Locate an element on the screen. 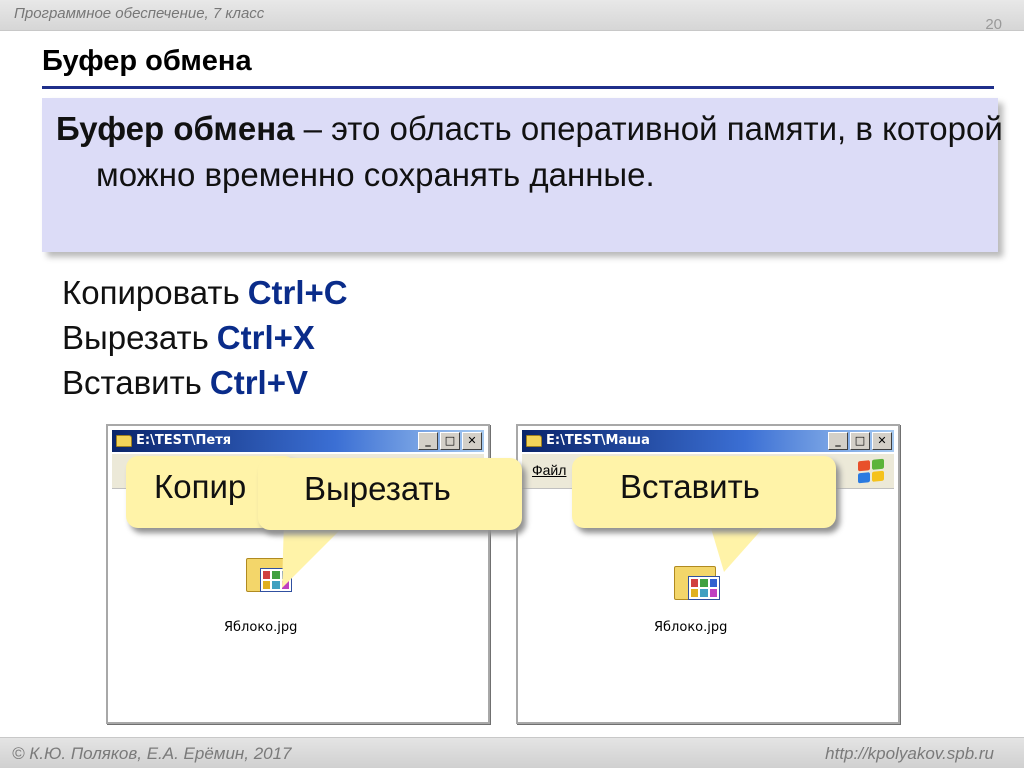  definition-term: Буфер обмена is located at coordinates (175, 128).